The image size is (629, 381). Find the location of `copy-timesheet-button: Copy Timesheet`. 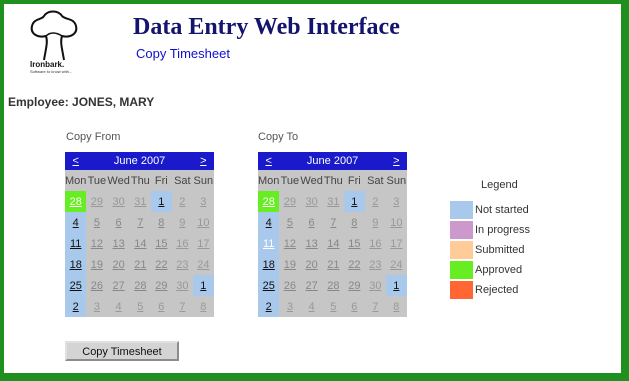

copy-timesheet-button: Copy Timesheet is located at coordinates (122, 351).